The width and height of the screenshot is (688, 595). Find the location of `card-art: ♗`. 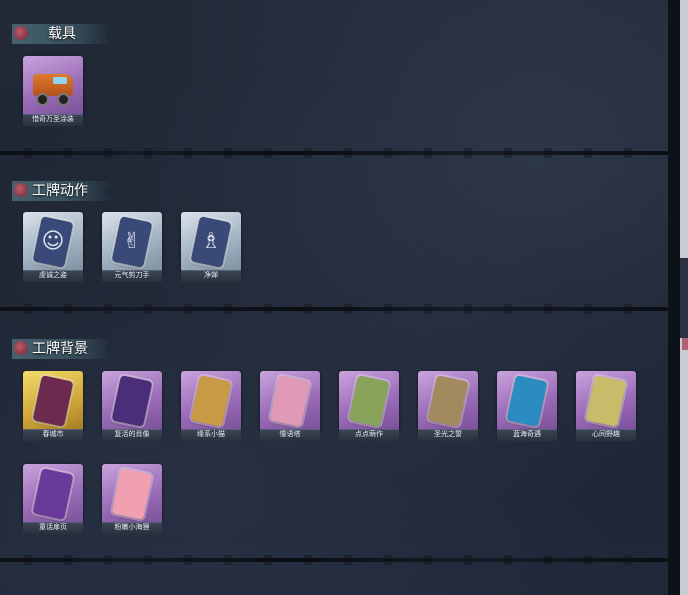

card-art: ♗ is located at coordinates (211, 242).